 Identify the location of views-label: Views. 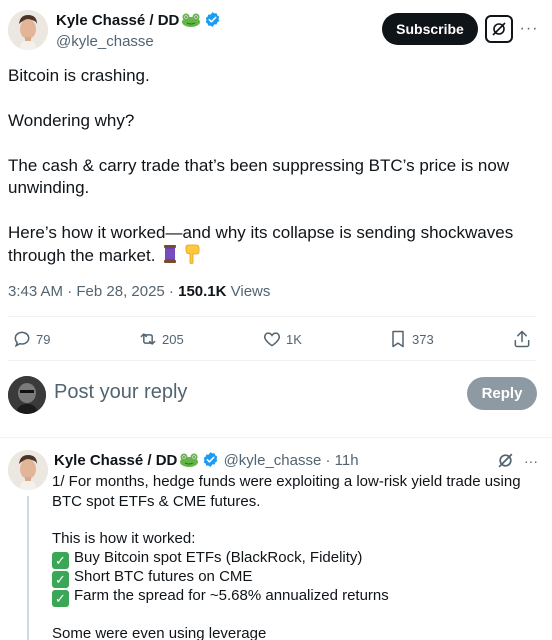
(248, 291).